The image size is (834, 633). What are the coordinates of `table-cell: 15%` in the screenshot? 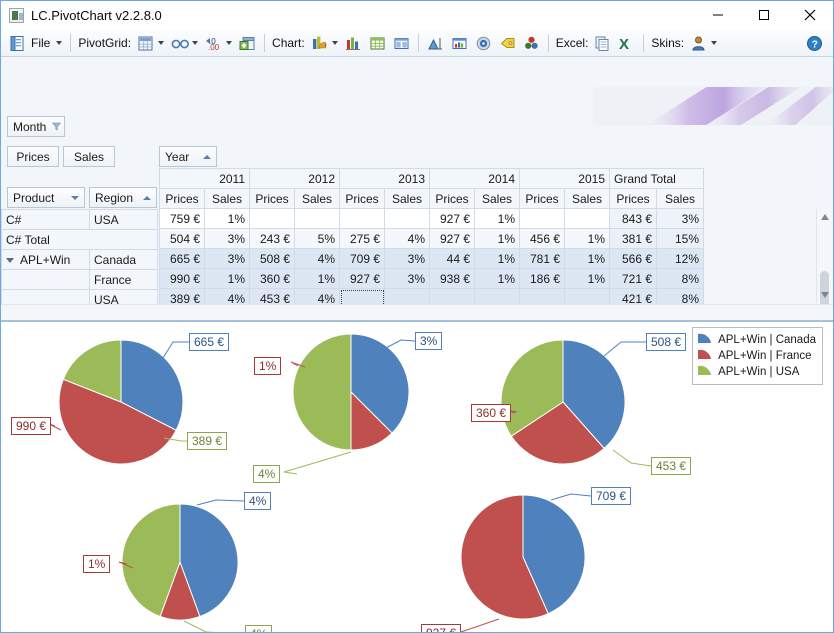 It's located at (680, 238).